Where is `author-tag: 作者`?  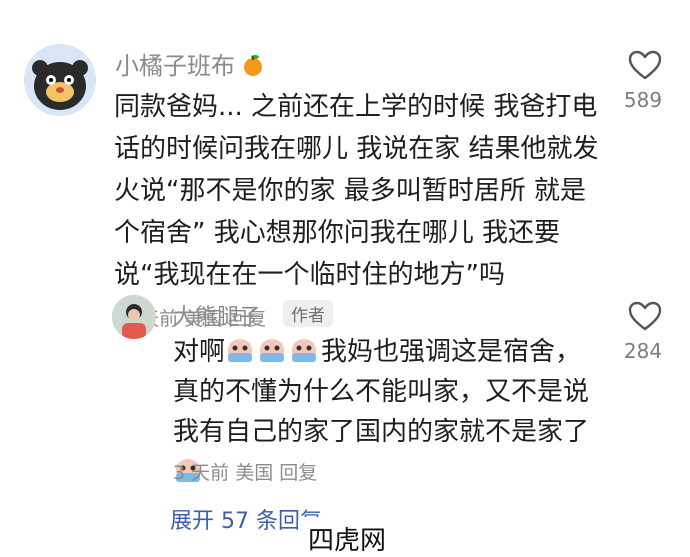 author-tag: 作者 is located at coordinates (308, 313).